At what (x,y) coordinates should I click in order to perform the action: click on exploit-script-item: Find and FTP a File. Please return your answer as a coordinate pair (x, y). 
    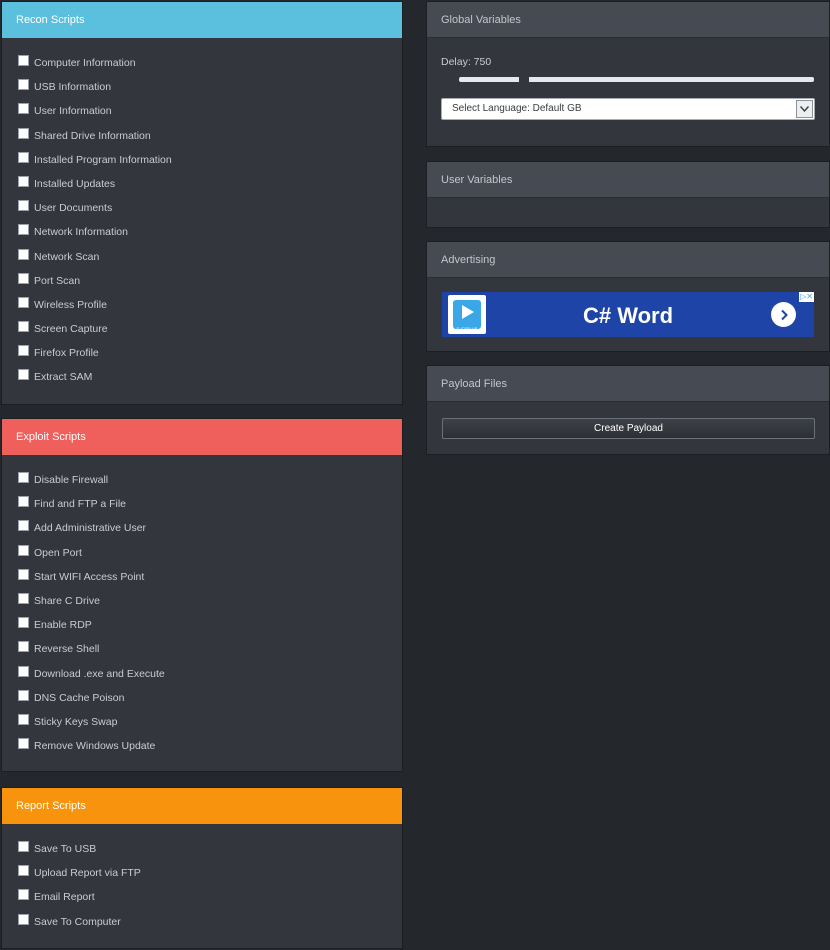
    Looking at the image, I should click on (210, 507).